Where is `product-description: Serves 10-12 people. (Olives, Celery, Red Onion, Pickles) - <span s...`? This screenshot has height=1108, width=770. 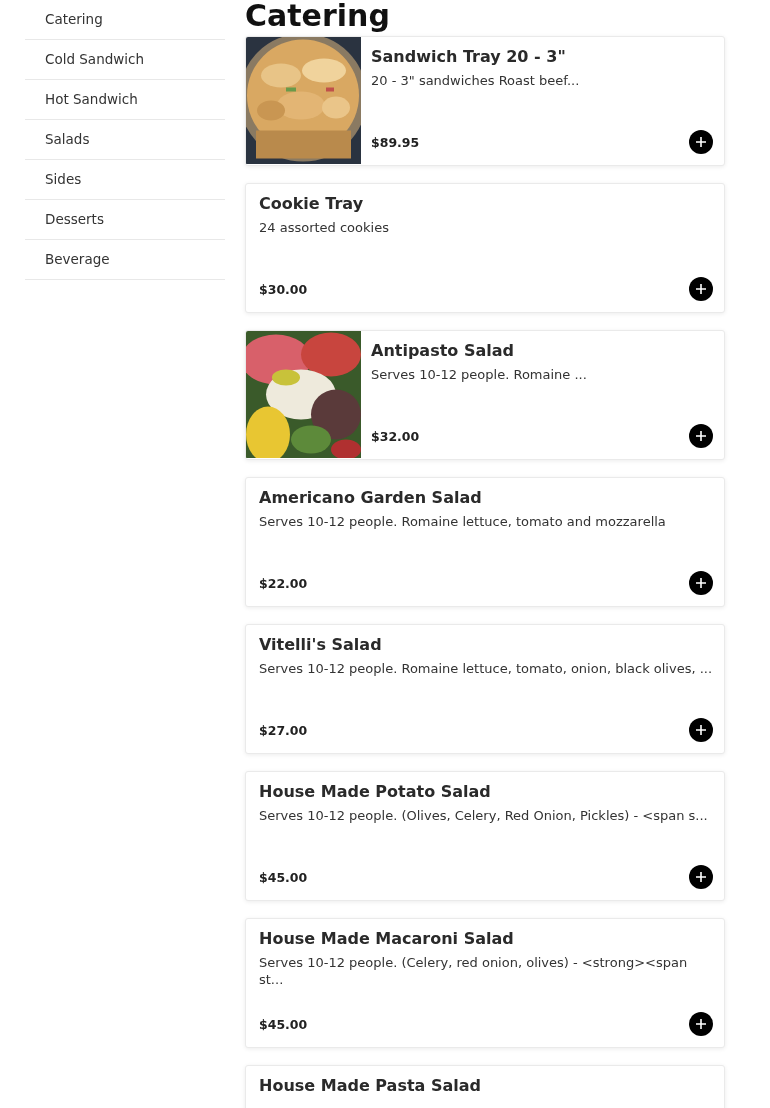 product-description: Serves 10-12 people. (Olives, Celery, Red Onion, Pickles) - <span s... is located at coordinates (484, 815).